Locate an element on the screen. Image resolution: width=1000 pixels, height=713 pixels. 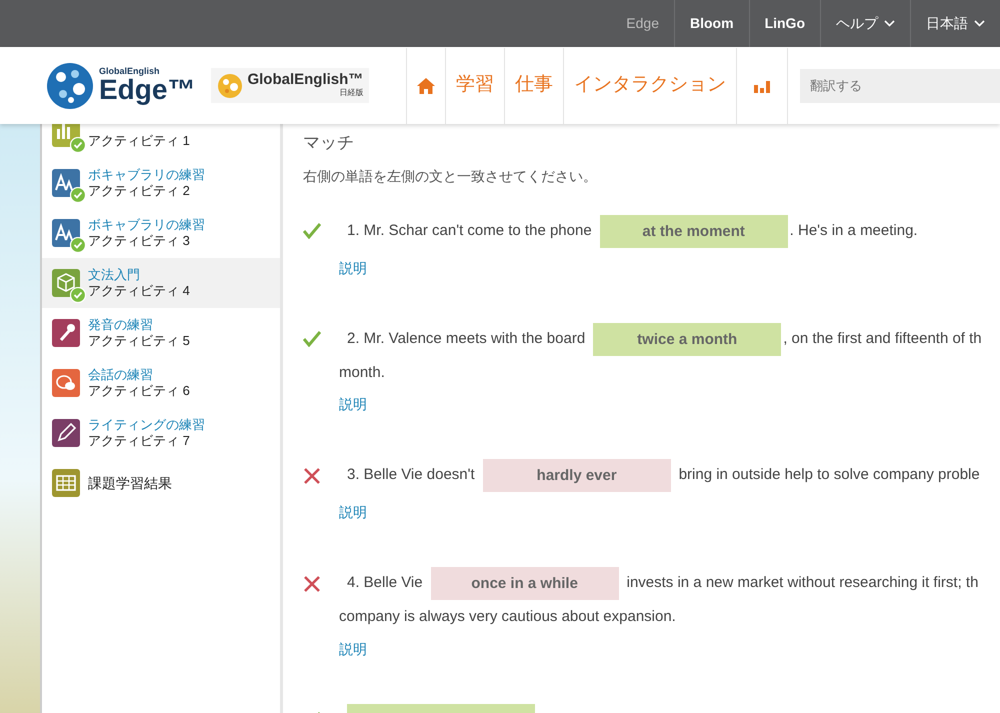
activity-number: アクティビティ 1 is located at coordinates (139, 141).